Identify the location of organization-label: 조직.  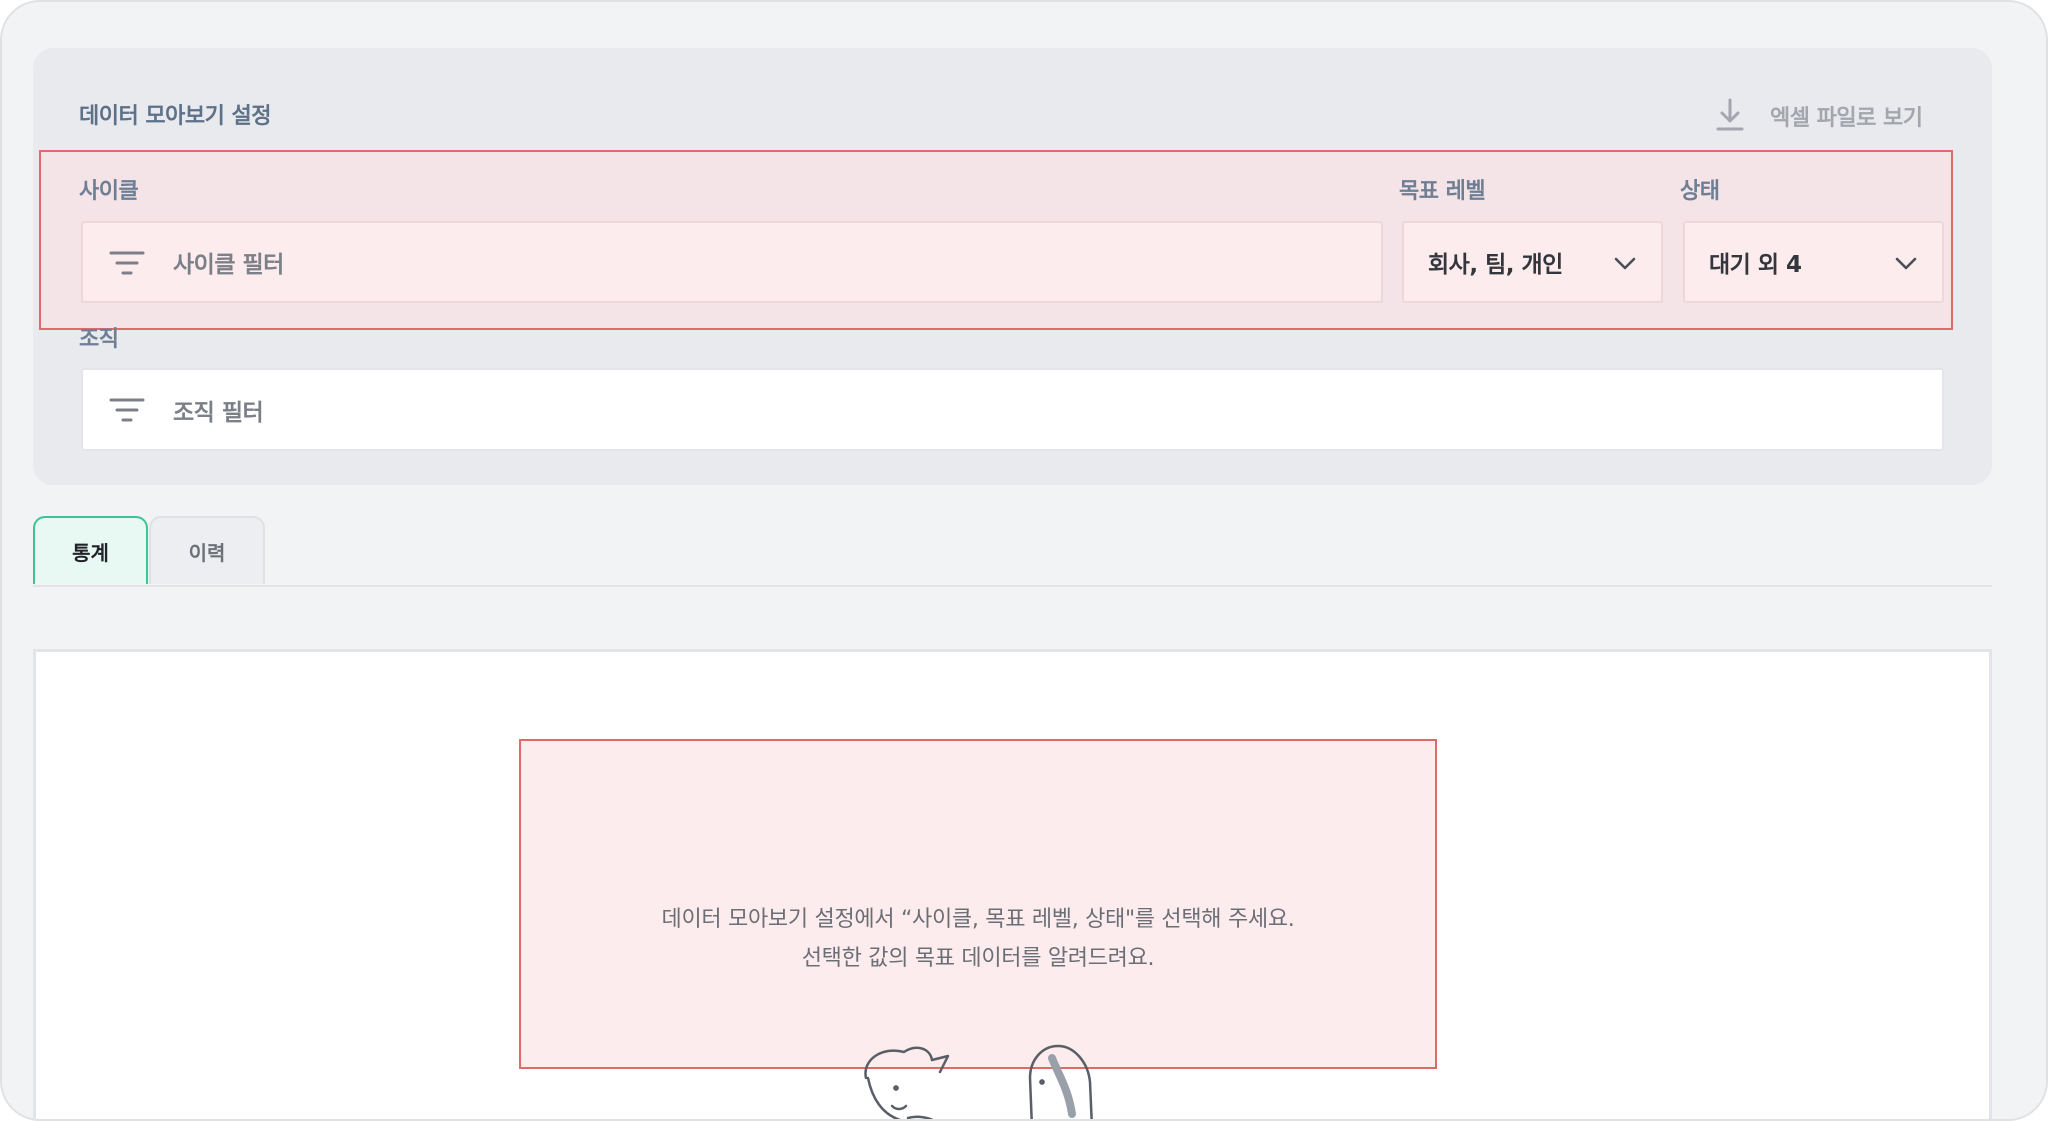
(99, 339).